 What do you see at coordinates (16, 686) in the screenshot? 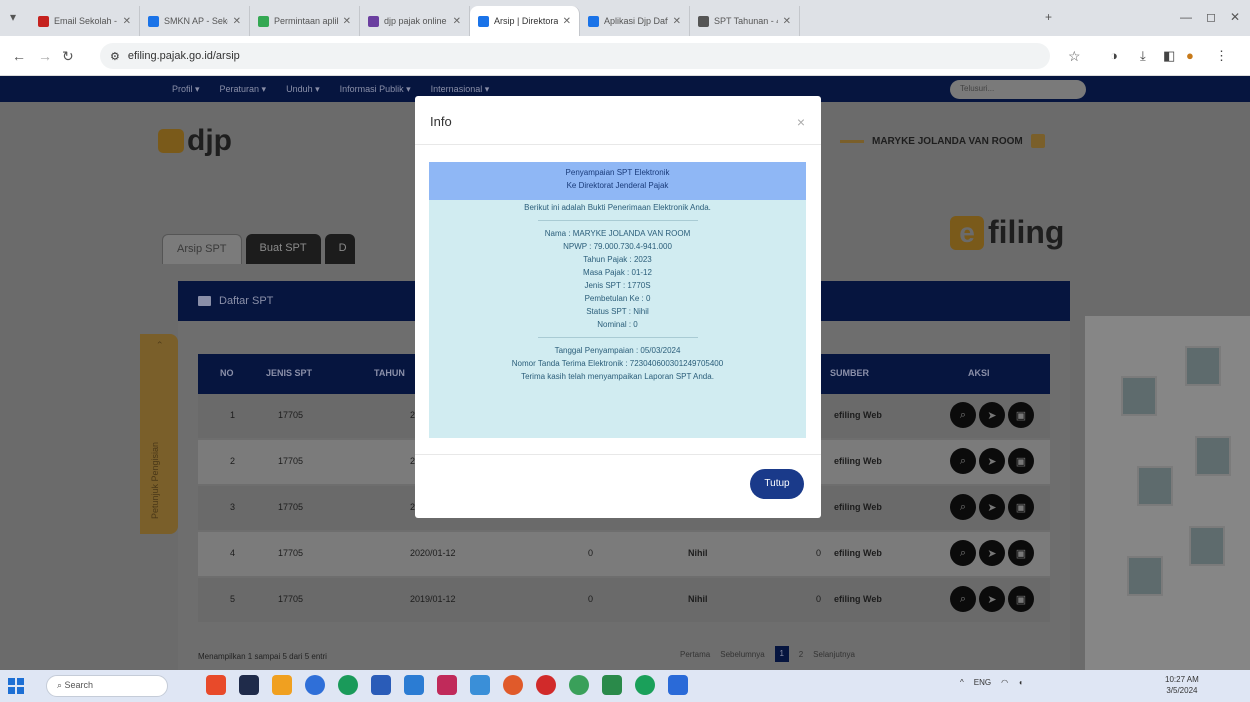
I see `windows-start-icon` at bounding box center [16, 686].